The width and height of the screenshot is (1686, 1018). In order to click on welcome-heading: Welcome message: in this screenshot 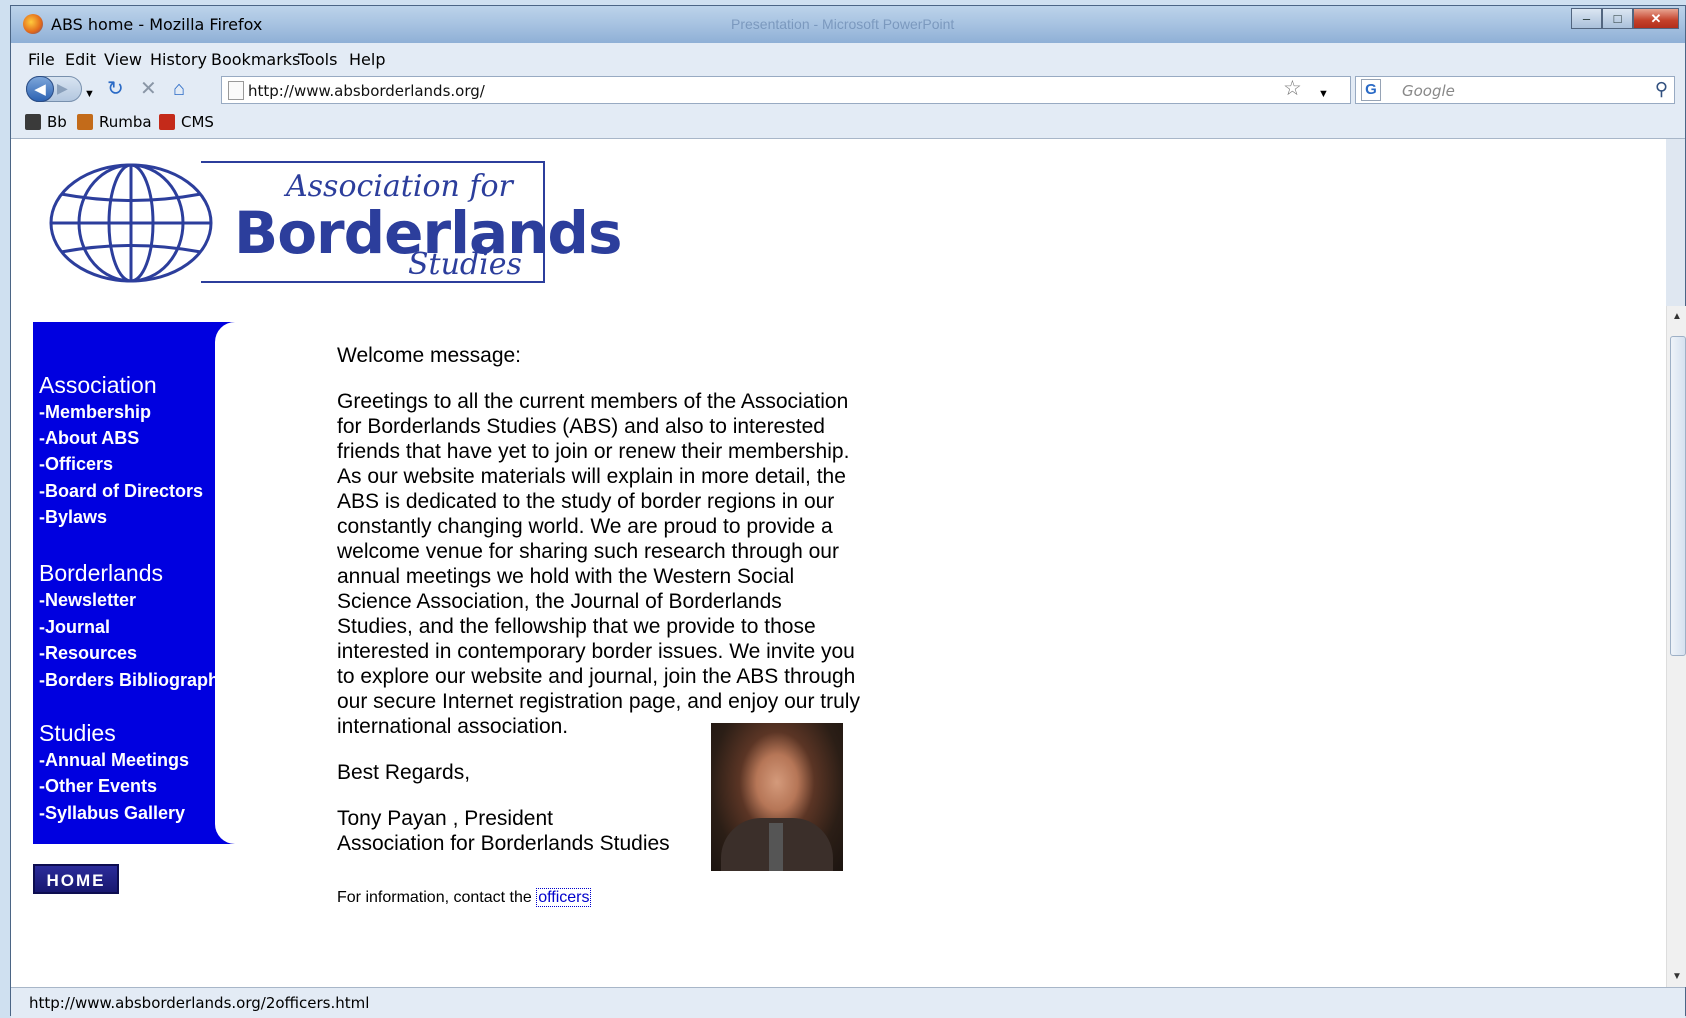, I will do `click(429, 355)`.